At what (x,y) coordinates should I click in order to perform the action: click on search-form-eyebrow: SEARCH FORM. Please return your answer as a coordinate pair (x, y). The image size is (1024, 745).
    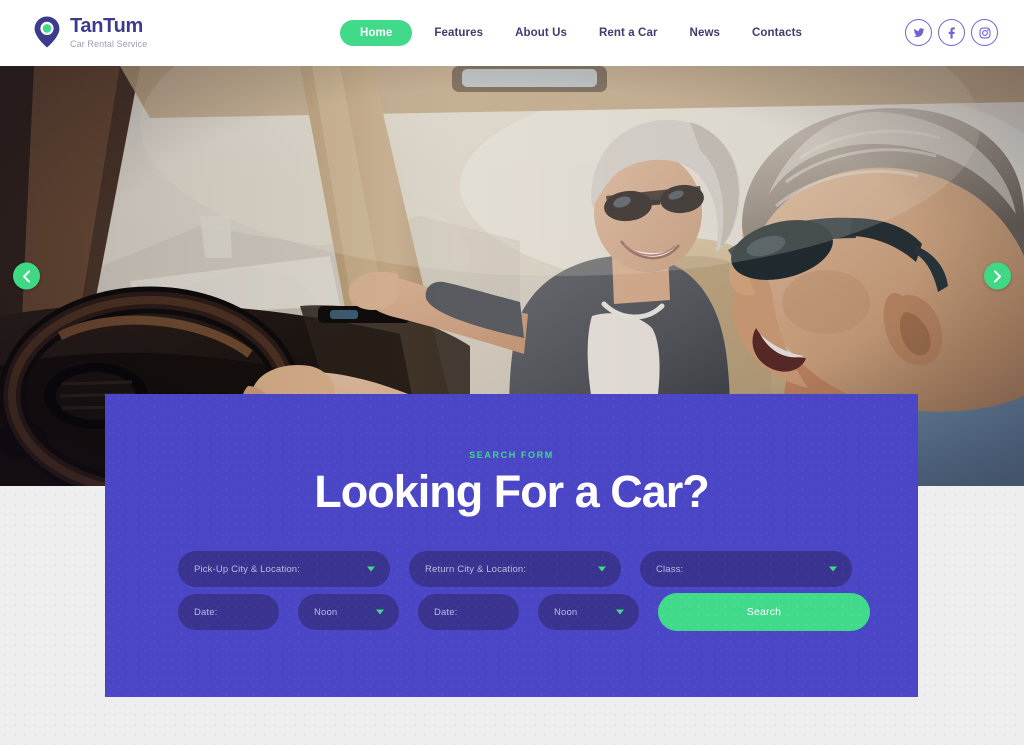
    Looking at the image, I should click on (511, 455).